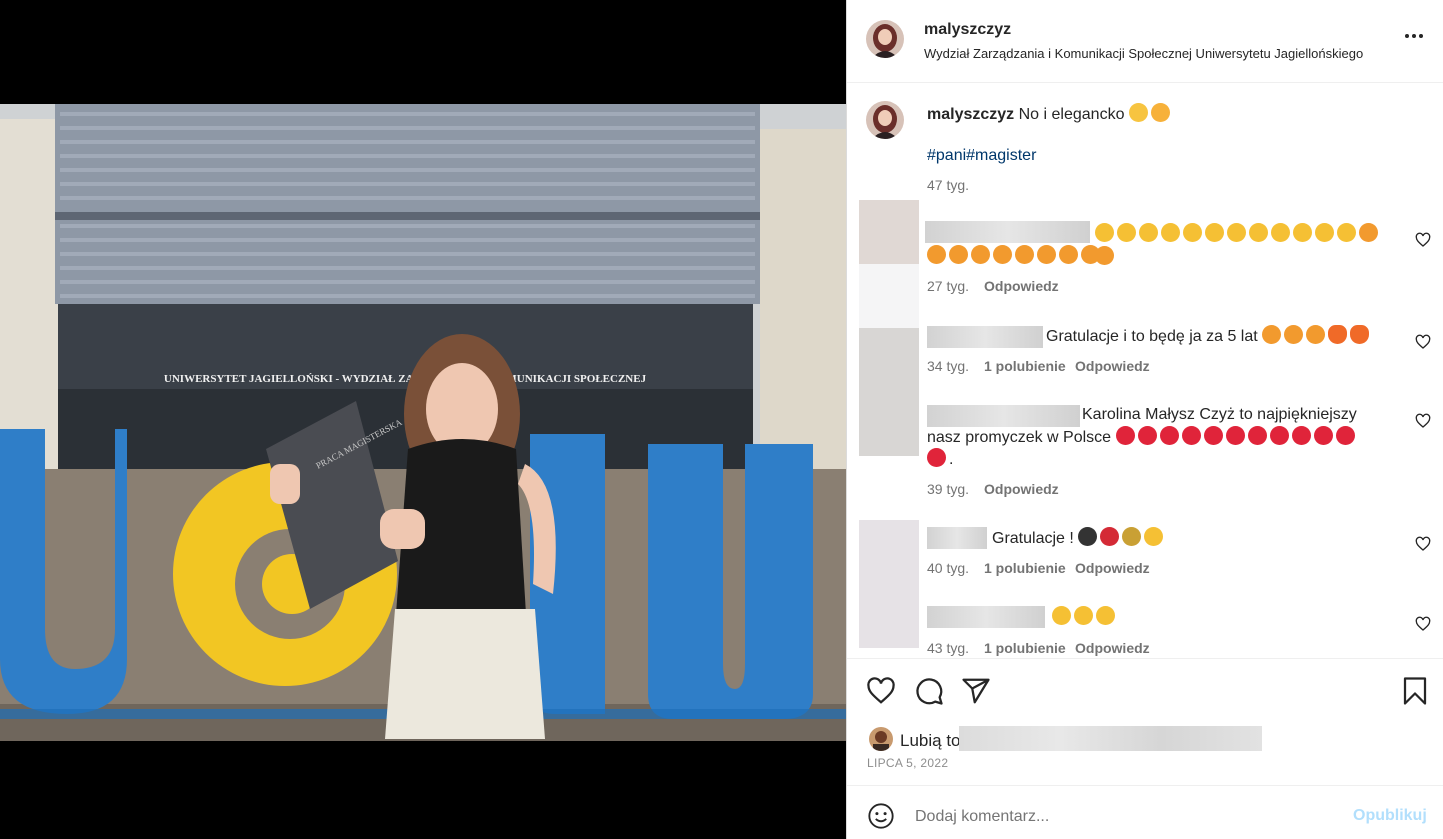  Describe the element at coordinates (881, 691) in the screenshot. I see `like-heart-icon` at that location.